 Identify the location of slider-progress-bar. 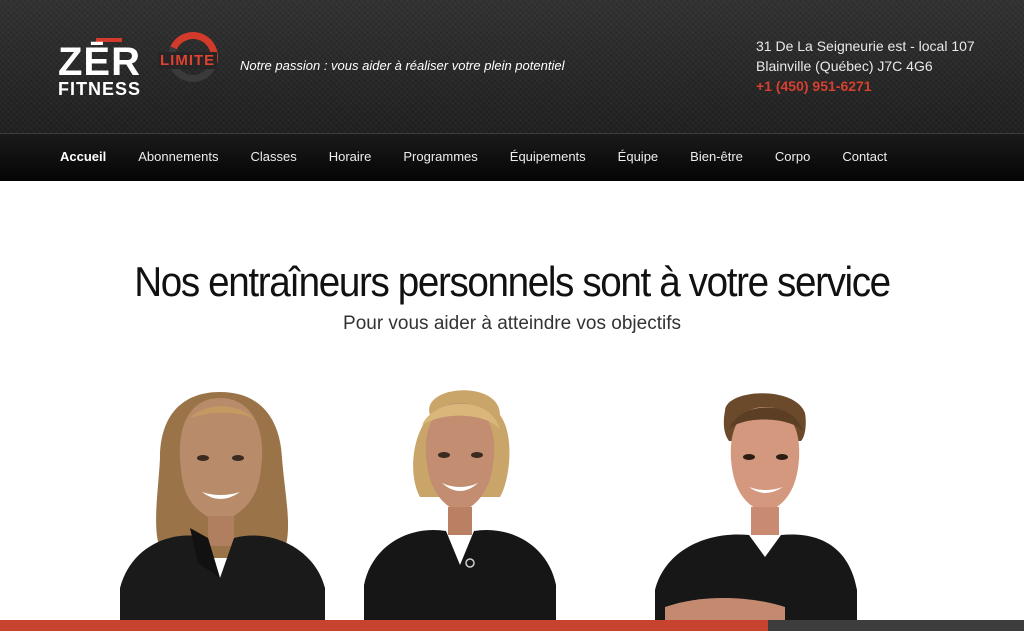
(512, 625).